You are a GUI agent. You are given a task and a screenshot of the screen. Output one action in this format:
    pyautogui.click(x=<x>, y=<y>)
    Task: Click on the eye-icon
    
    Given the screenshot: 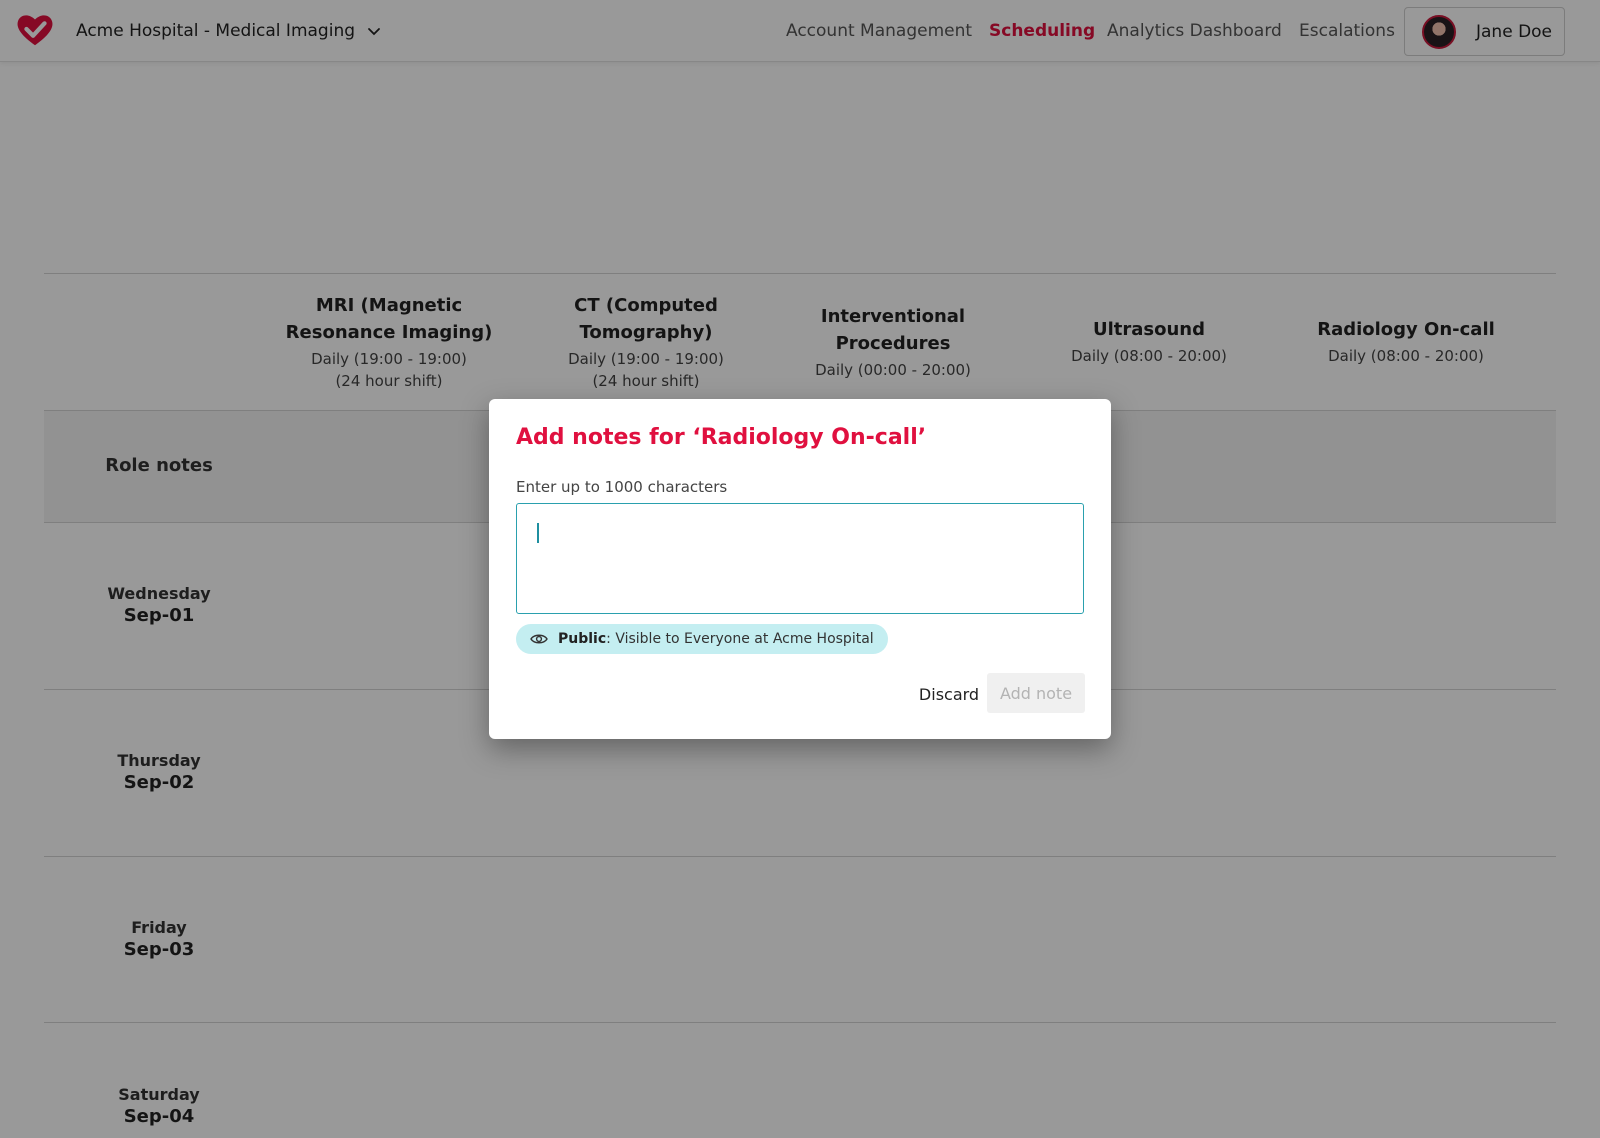 What is the action you would take?
    pyautogui.click(x=539, y=639)
    